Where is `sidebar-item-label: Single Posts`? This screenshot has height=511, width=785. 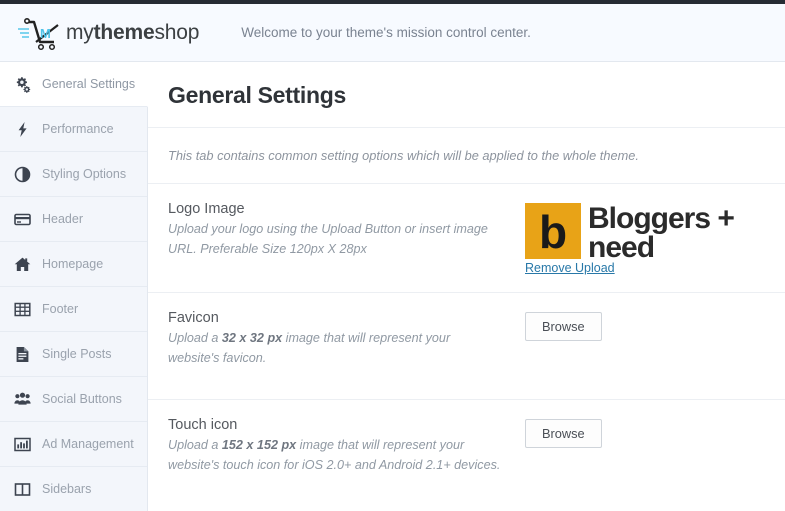 sidebar-item-label: Single Posts is located at coordinates (77, 354).